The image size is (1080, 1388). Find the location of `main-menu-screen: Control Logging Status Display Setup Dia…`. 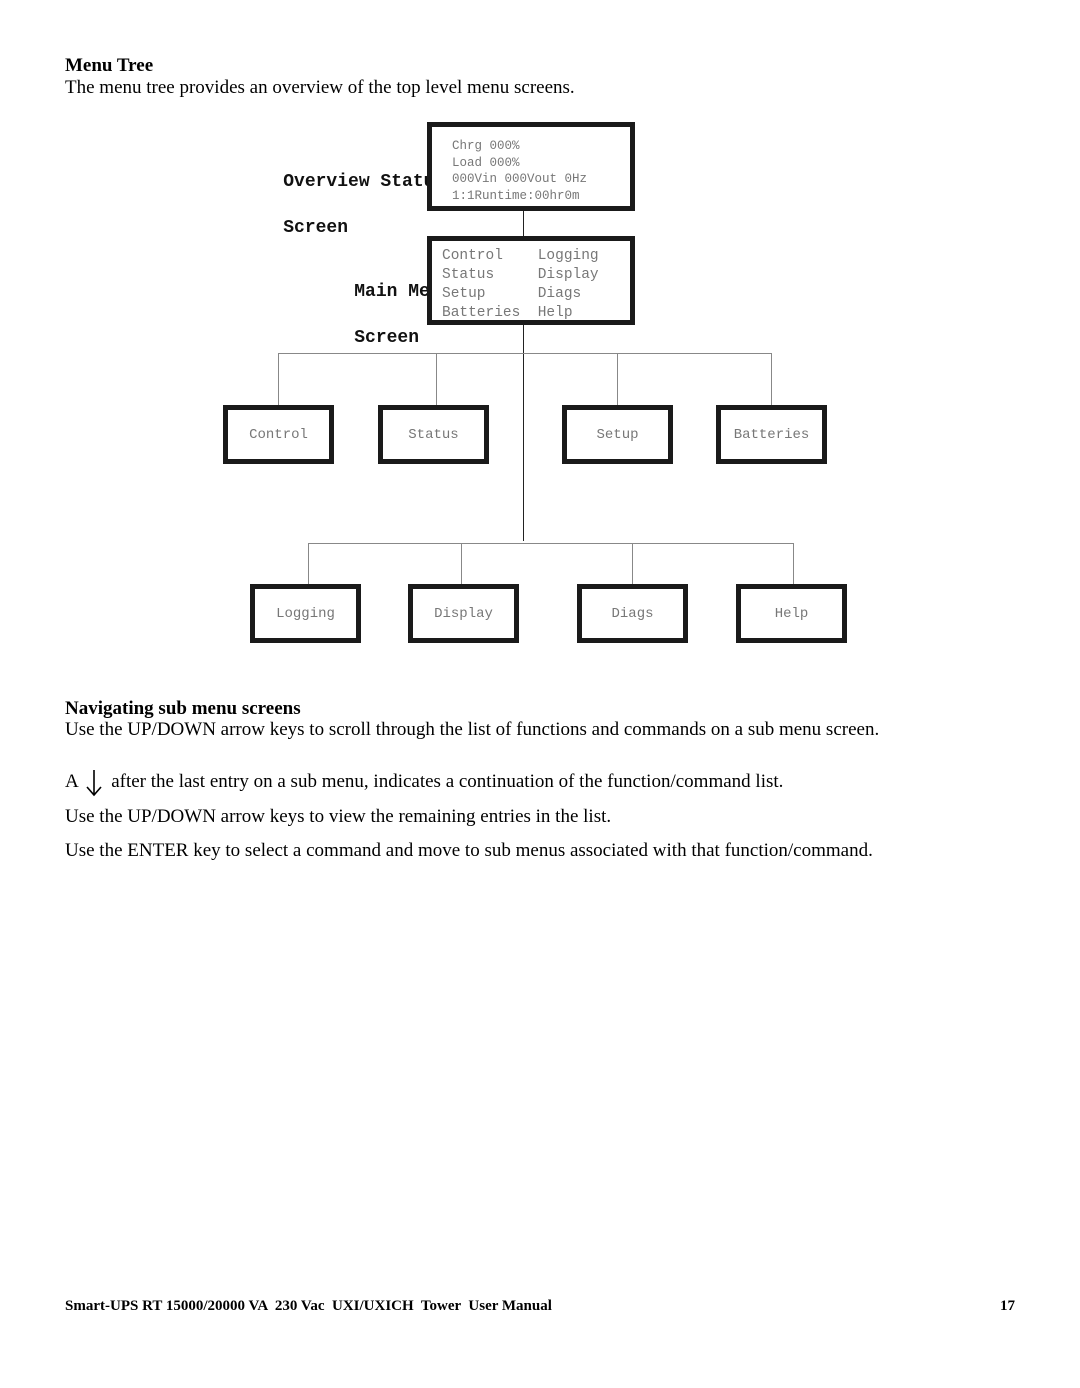

main-menu-screen: Control Logging Status Display Setup Dia… is located at coordinates (531, 280).